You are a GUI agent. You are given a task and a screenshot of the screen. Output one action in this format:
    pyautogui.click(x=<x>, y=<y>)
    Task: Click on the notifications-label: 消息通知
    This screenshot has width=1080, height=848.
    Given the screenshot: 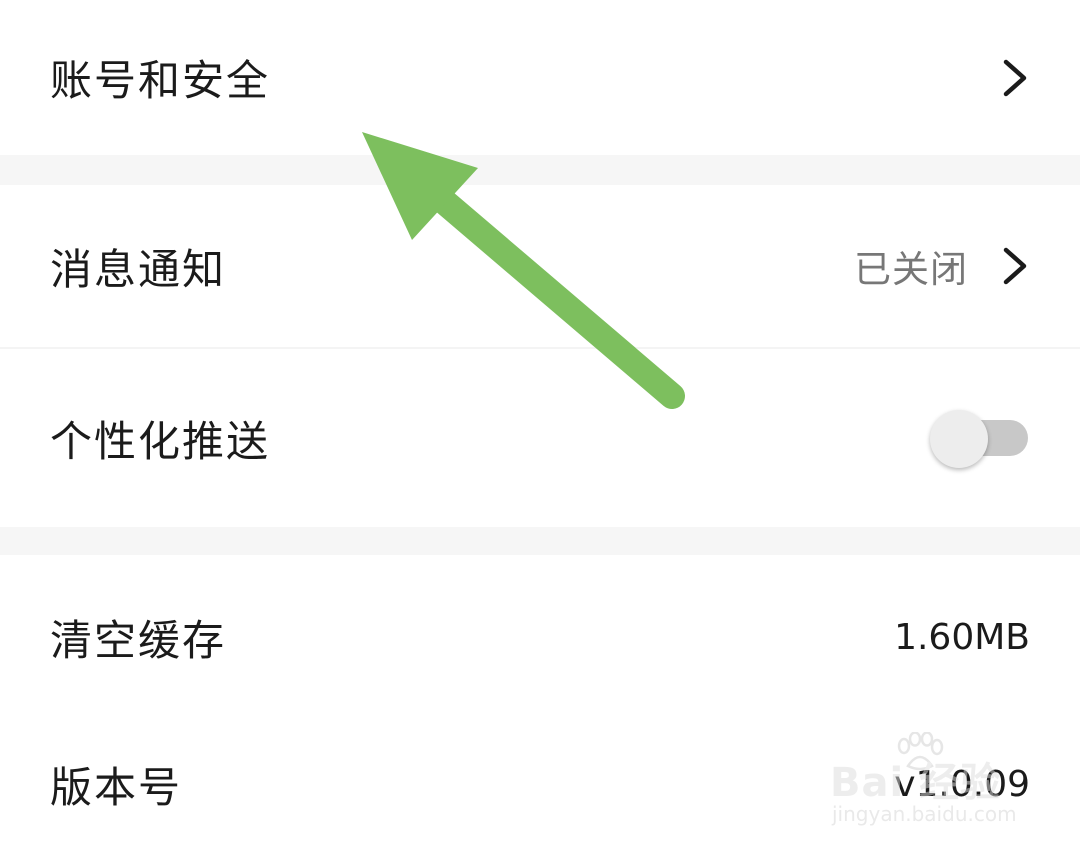 What is the action you would take?
    pyautogui.click(x=138, y=269)
    